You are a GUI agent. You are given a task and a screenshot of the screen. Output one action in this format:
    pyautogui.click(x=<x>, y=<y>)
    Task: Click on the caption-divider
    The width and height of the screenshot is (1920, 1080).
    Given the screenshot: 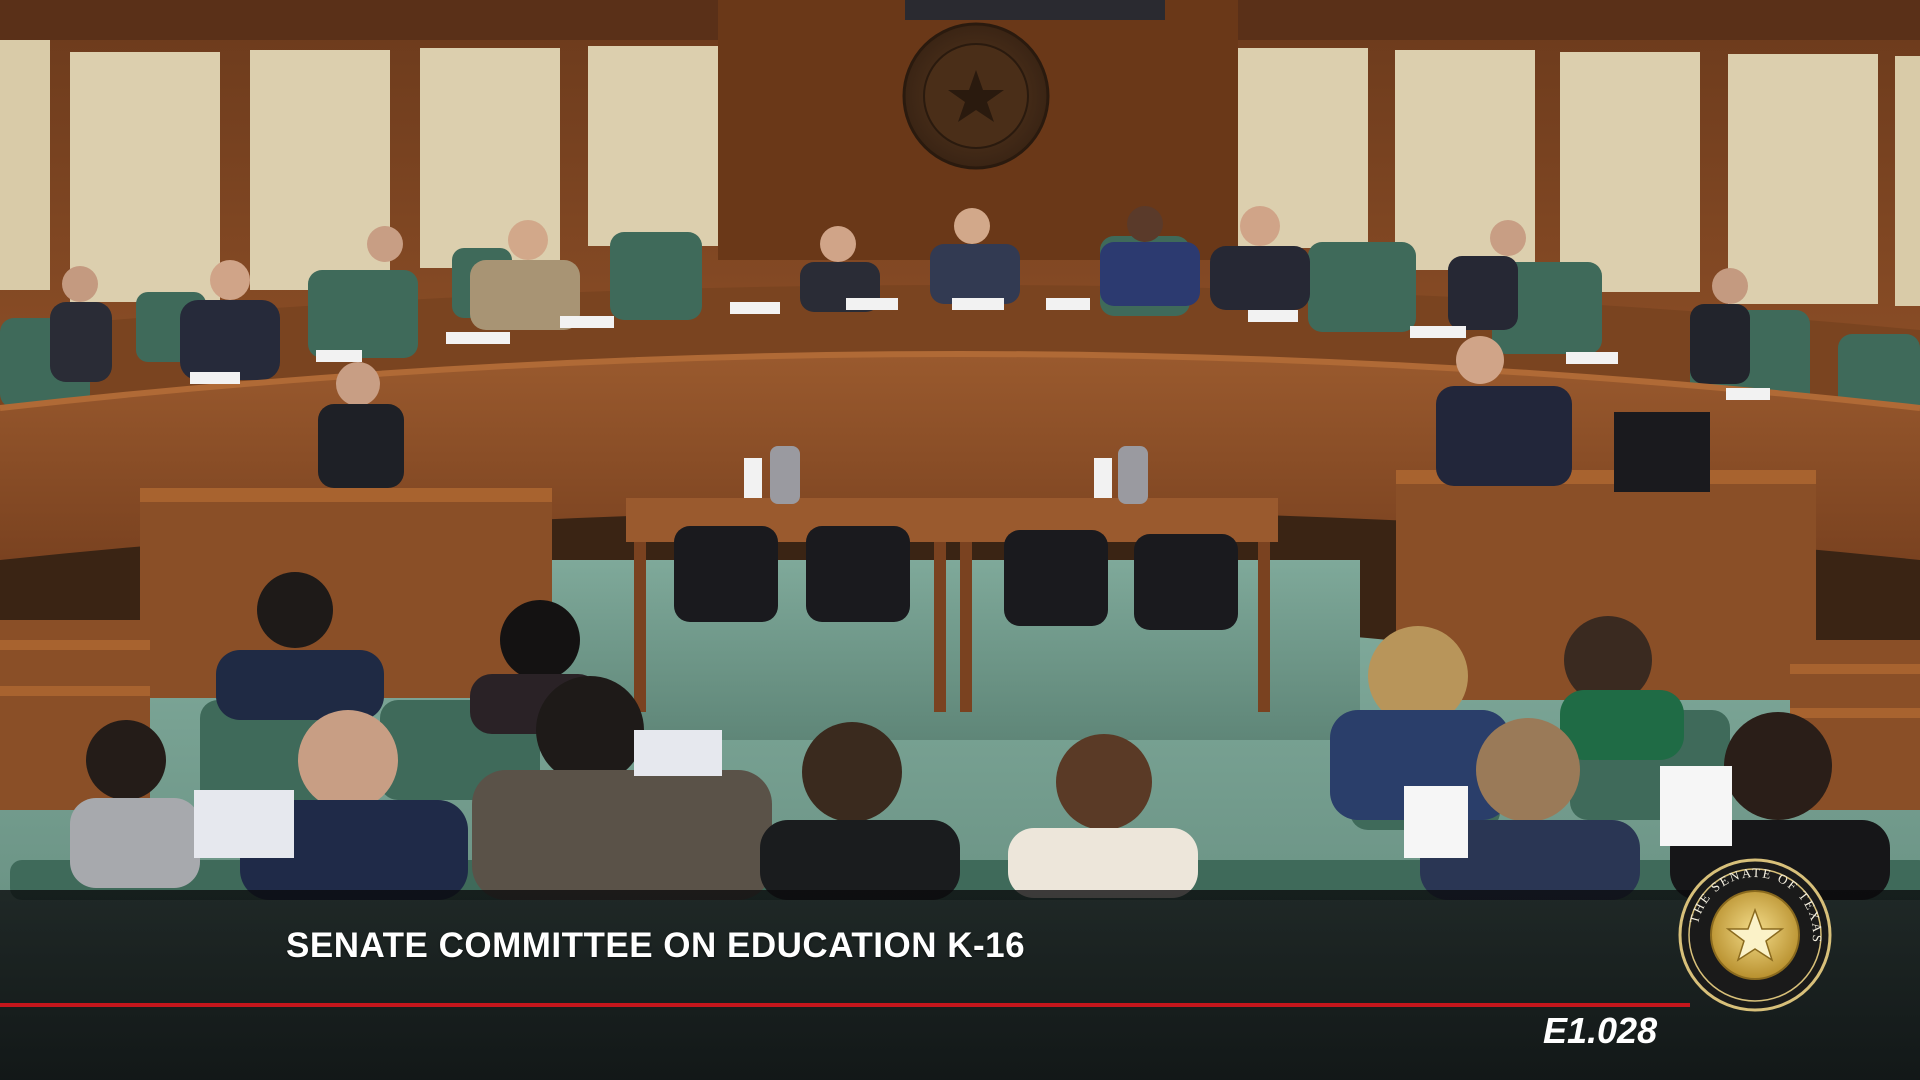 What is the action you would take?
    pyautogui.click(x=845, y=1005)
    